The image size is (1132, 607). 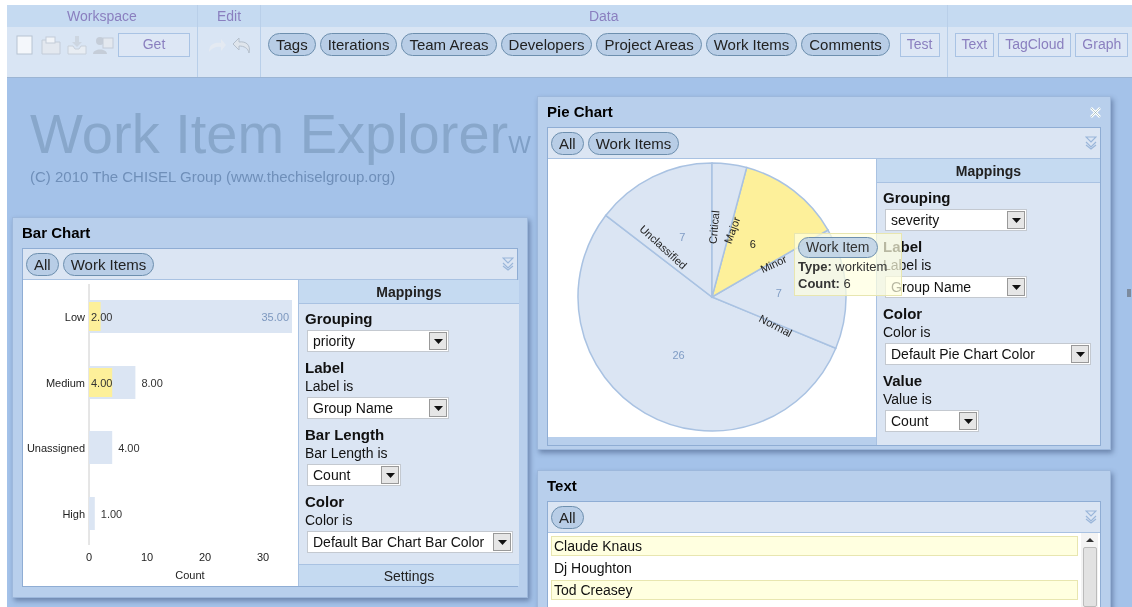 I want to click on slice-label: Critical, so click(x=714, y=227).